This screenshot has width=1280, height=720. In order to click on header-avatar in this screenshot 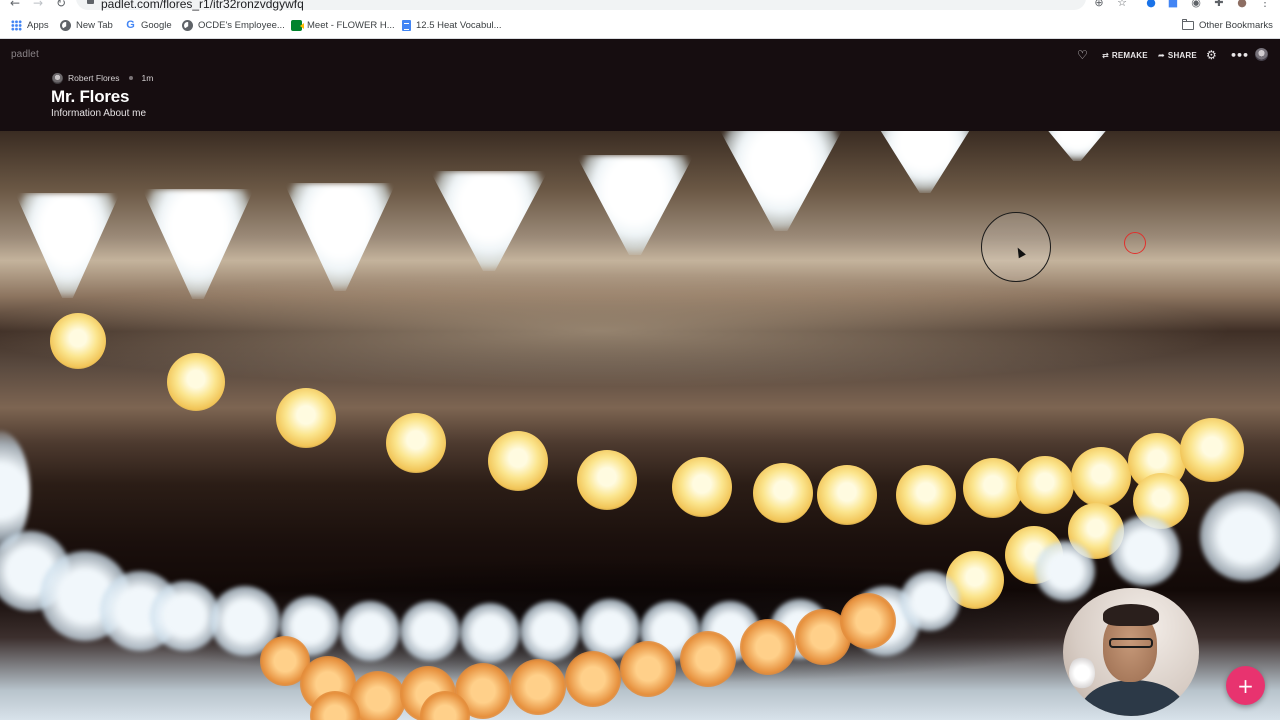, I will do `click(1261, 54)`.